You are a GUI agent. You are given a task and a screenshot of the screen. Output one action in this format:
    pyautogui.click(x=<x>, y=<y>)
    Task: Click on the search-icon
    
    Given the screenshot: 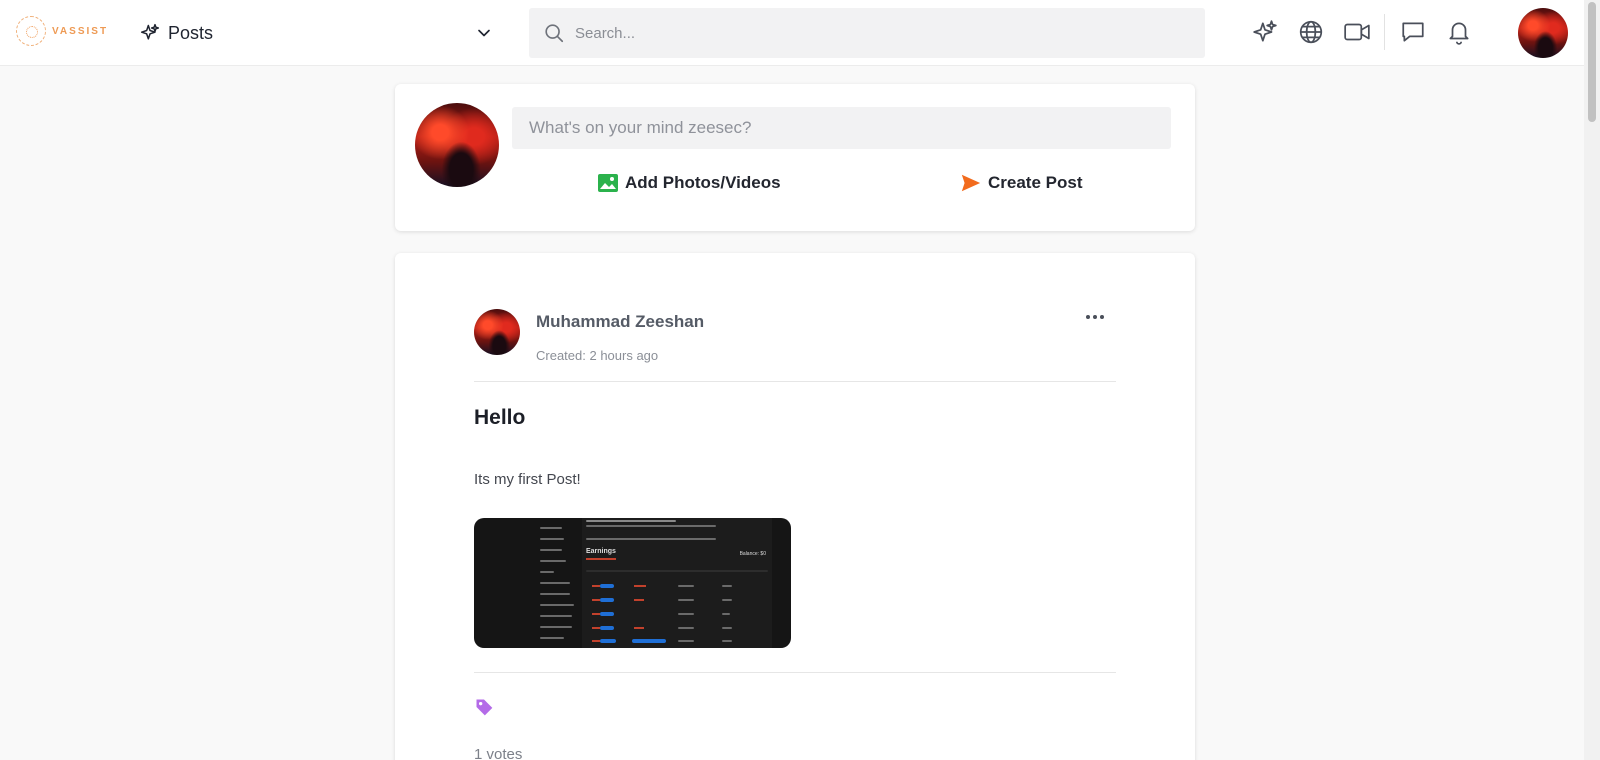 What is the action you would take?
    pyautogui.click(x=554, y=33)
    